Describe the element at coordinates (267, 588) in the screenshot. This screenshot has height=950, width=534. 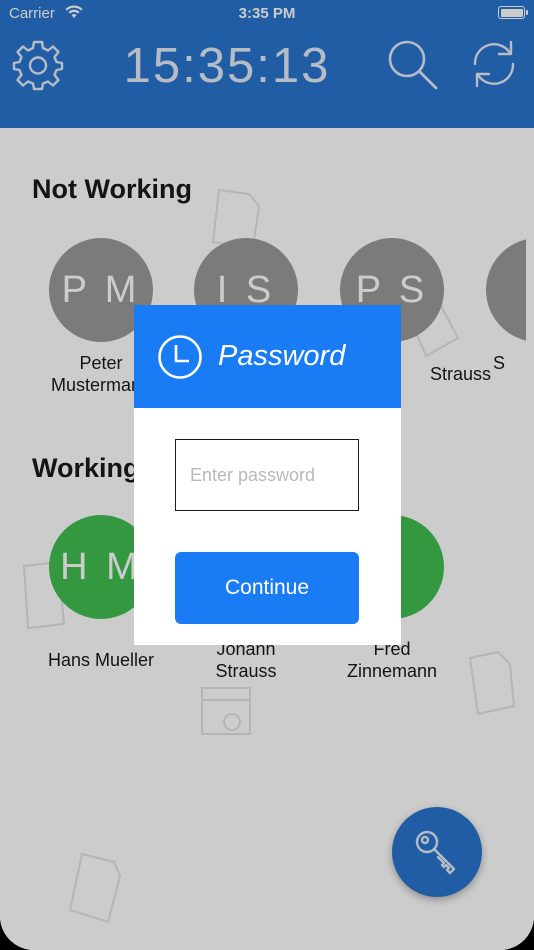
I see `continue-button: Continue` at that location.